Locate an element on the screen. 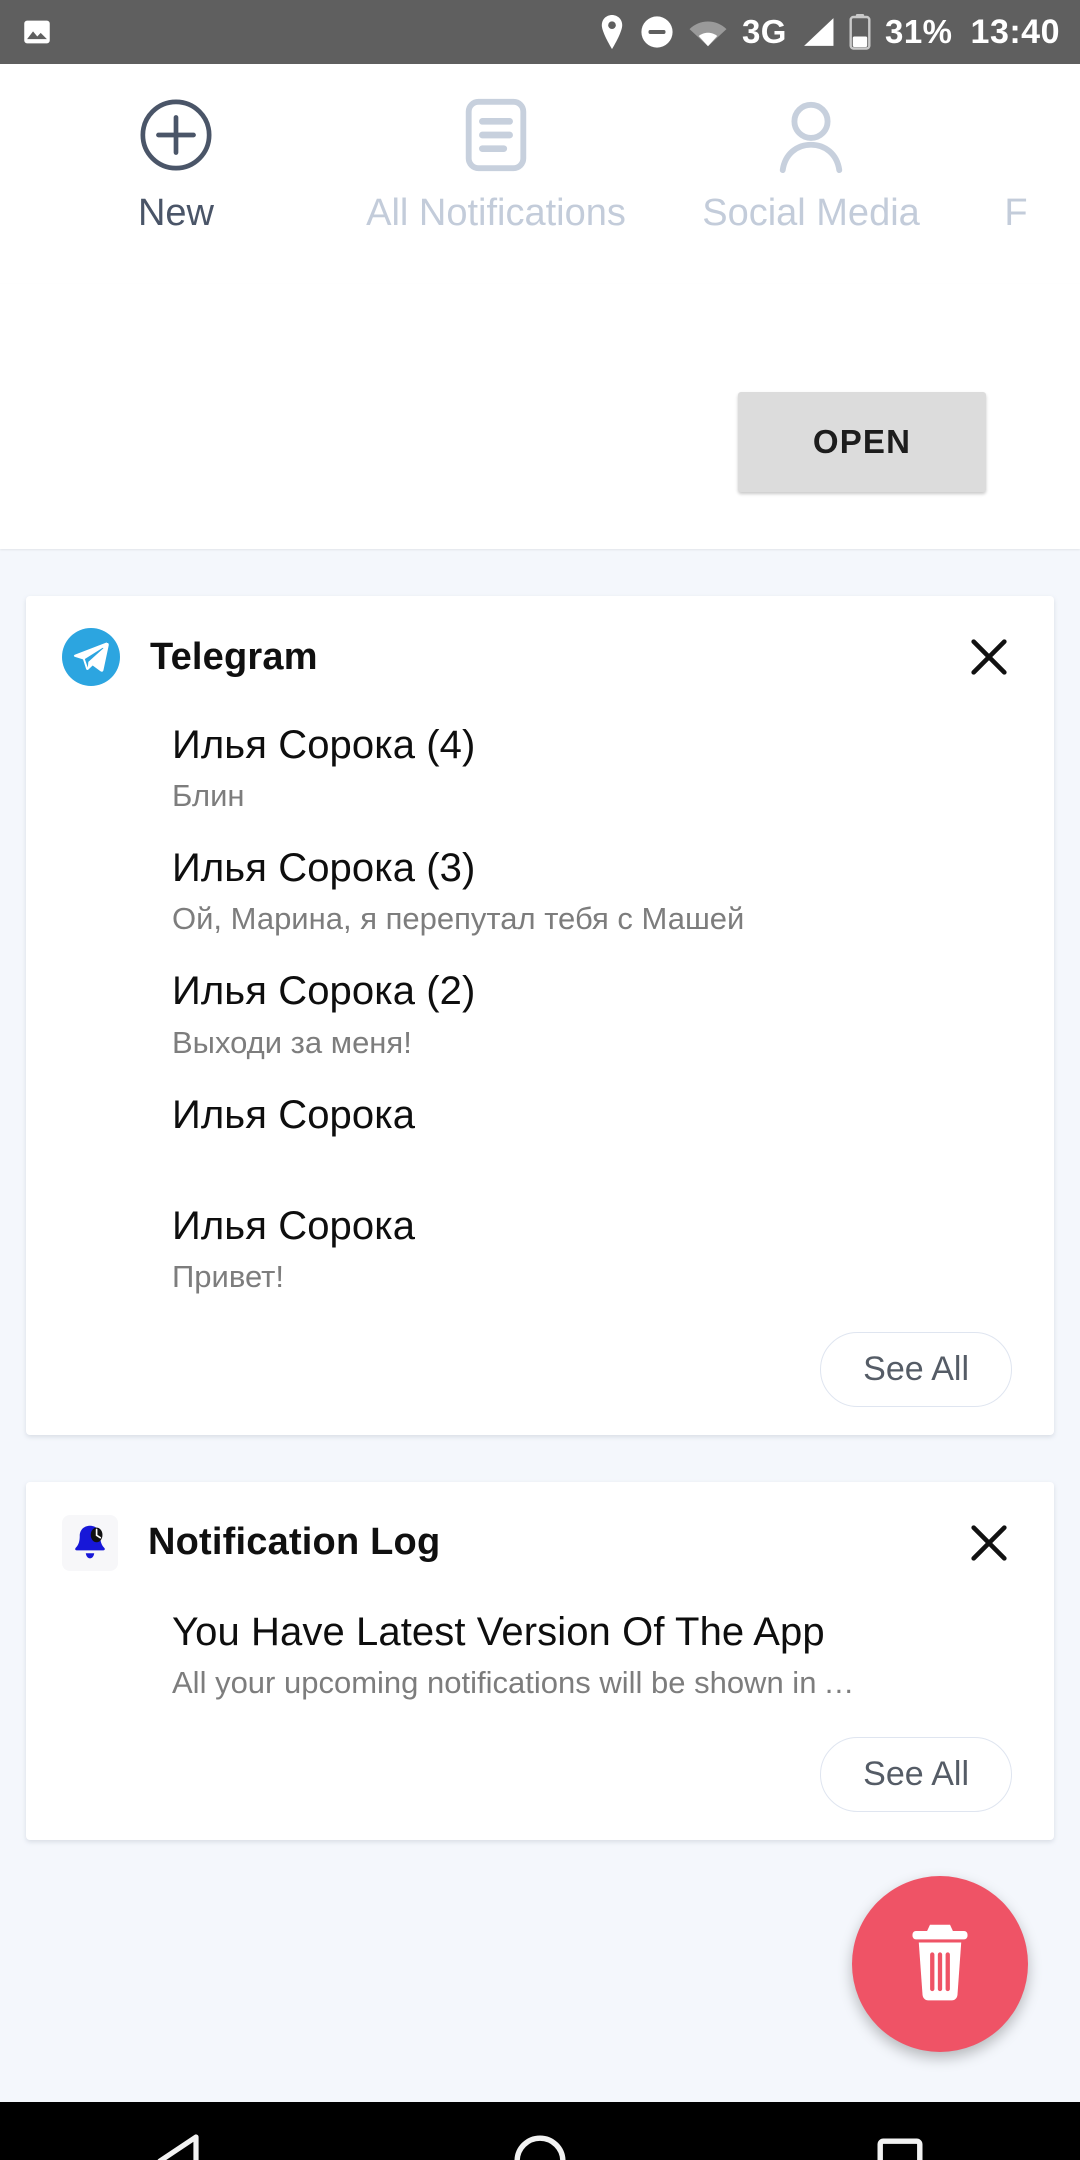 This screenshot has height=2160, width=1080. battery-icon is located at coordinates (860, 32).